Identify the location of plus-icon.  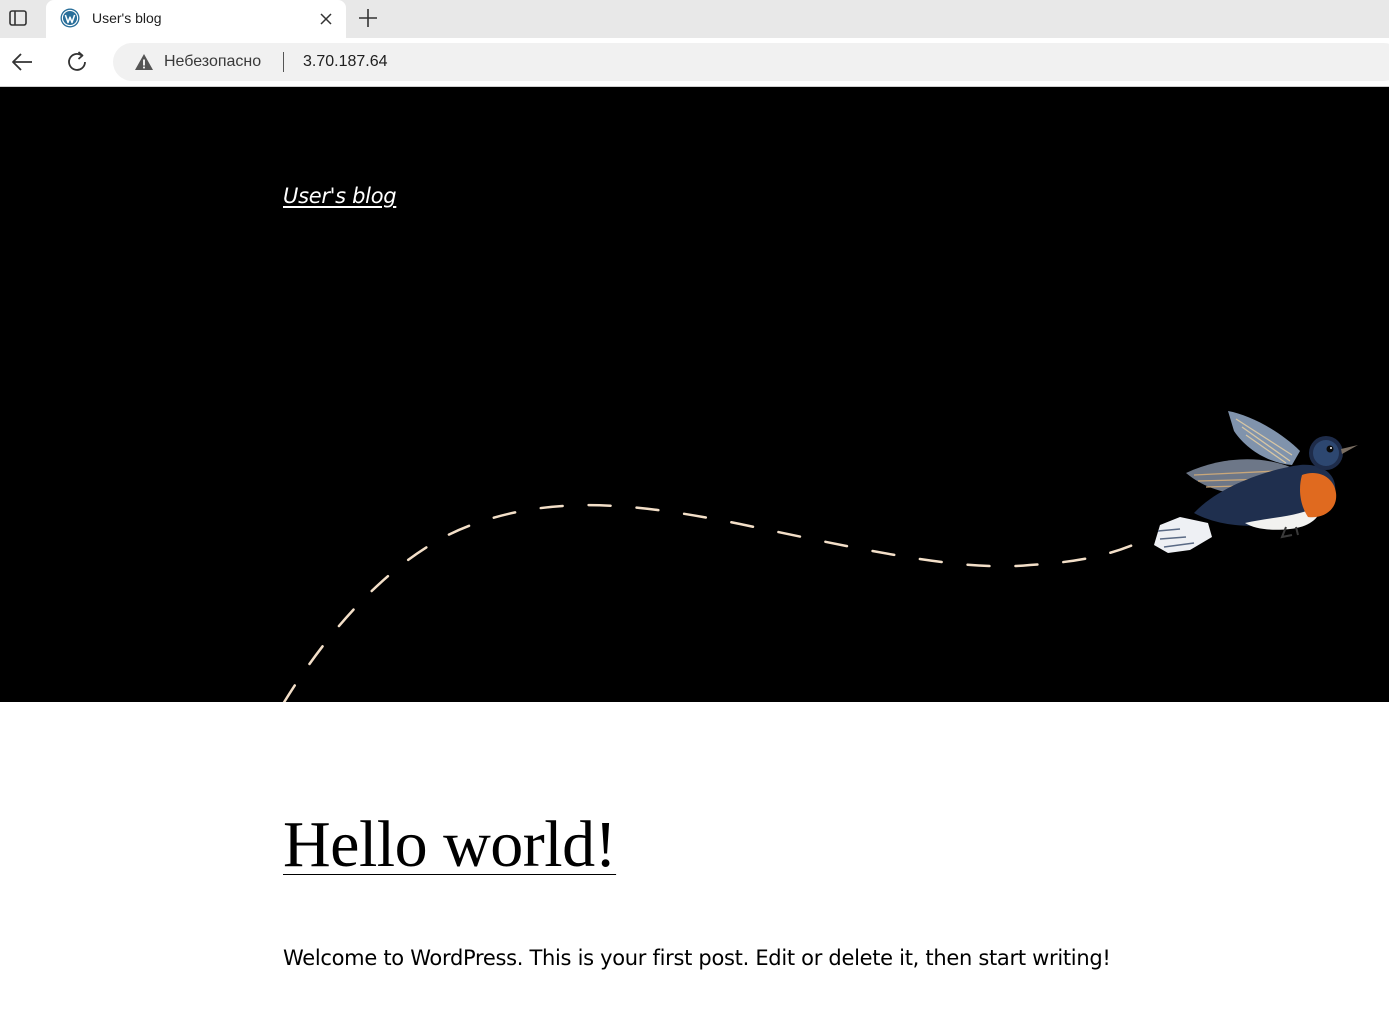
(368, 18).